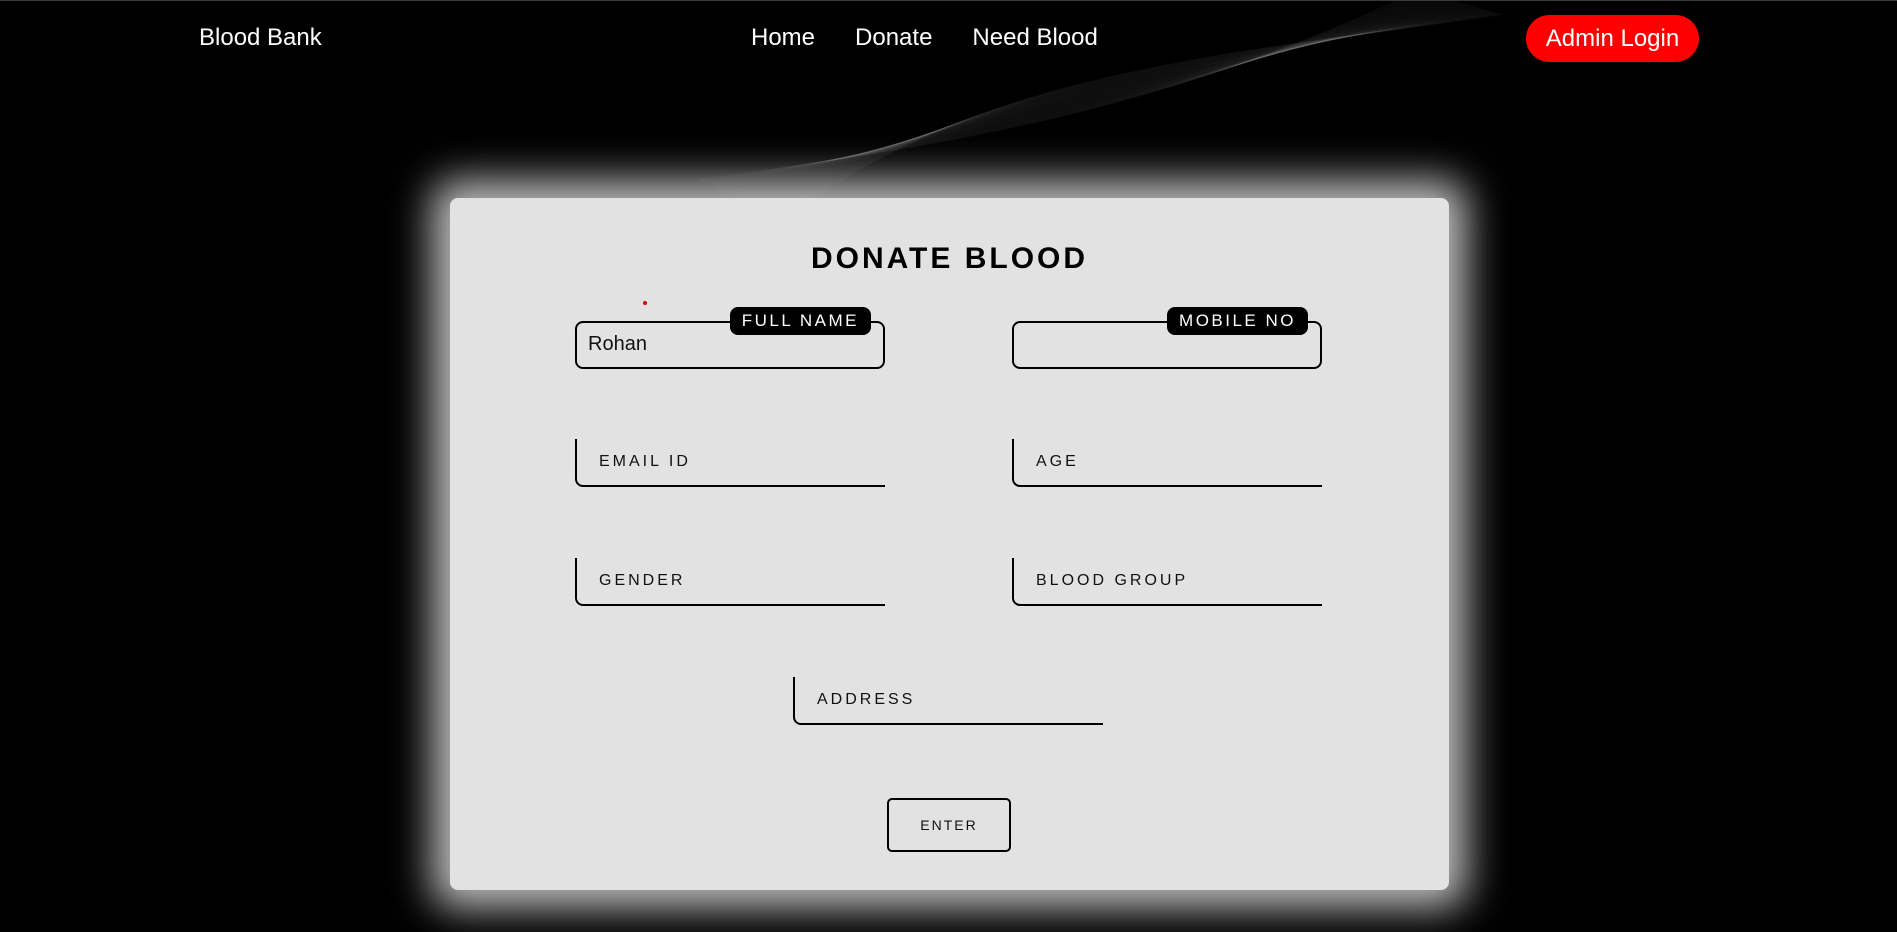 The width and height of the screenshot is (1897, 932). I want to click on main-nav: Home Donate Need Blood, so click(924, 38).